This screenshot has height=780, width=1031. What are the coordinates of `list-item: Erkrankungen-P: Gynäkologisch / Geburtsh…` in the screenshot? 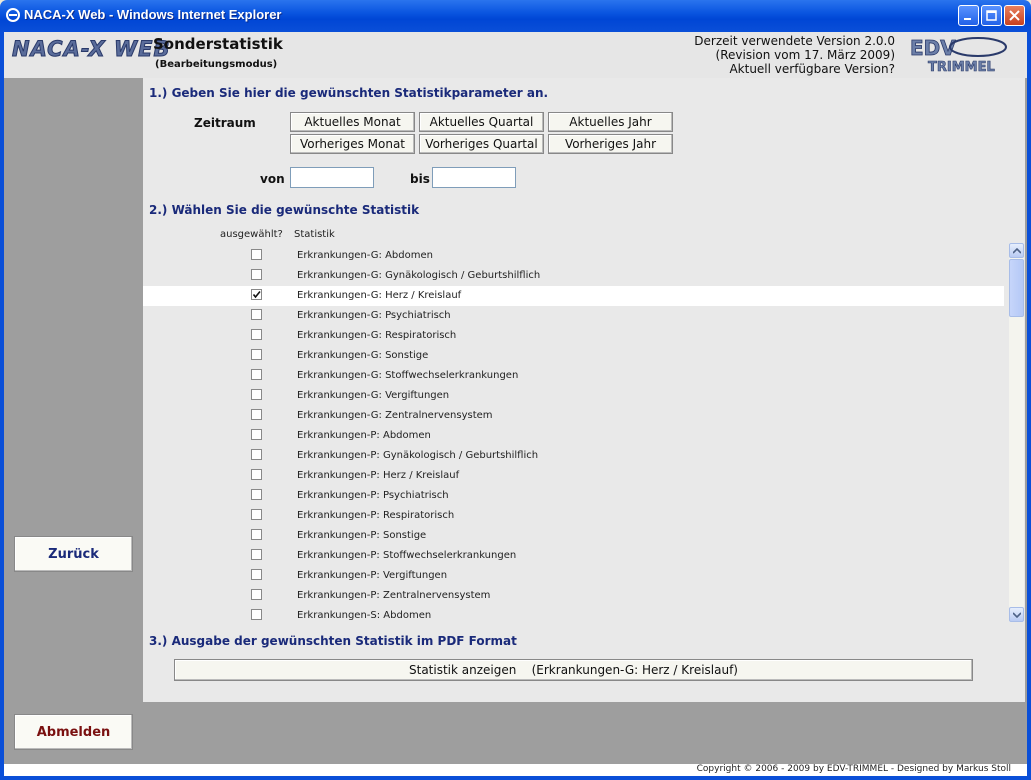 It's located at (573, 456).